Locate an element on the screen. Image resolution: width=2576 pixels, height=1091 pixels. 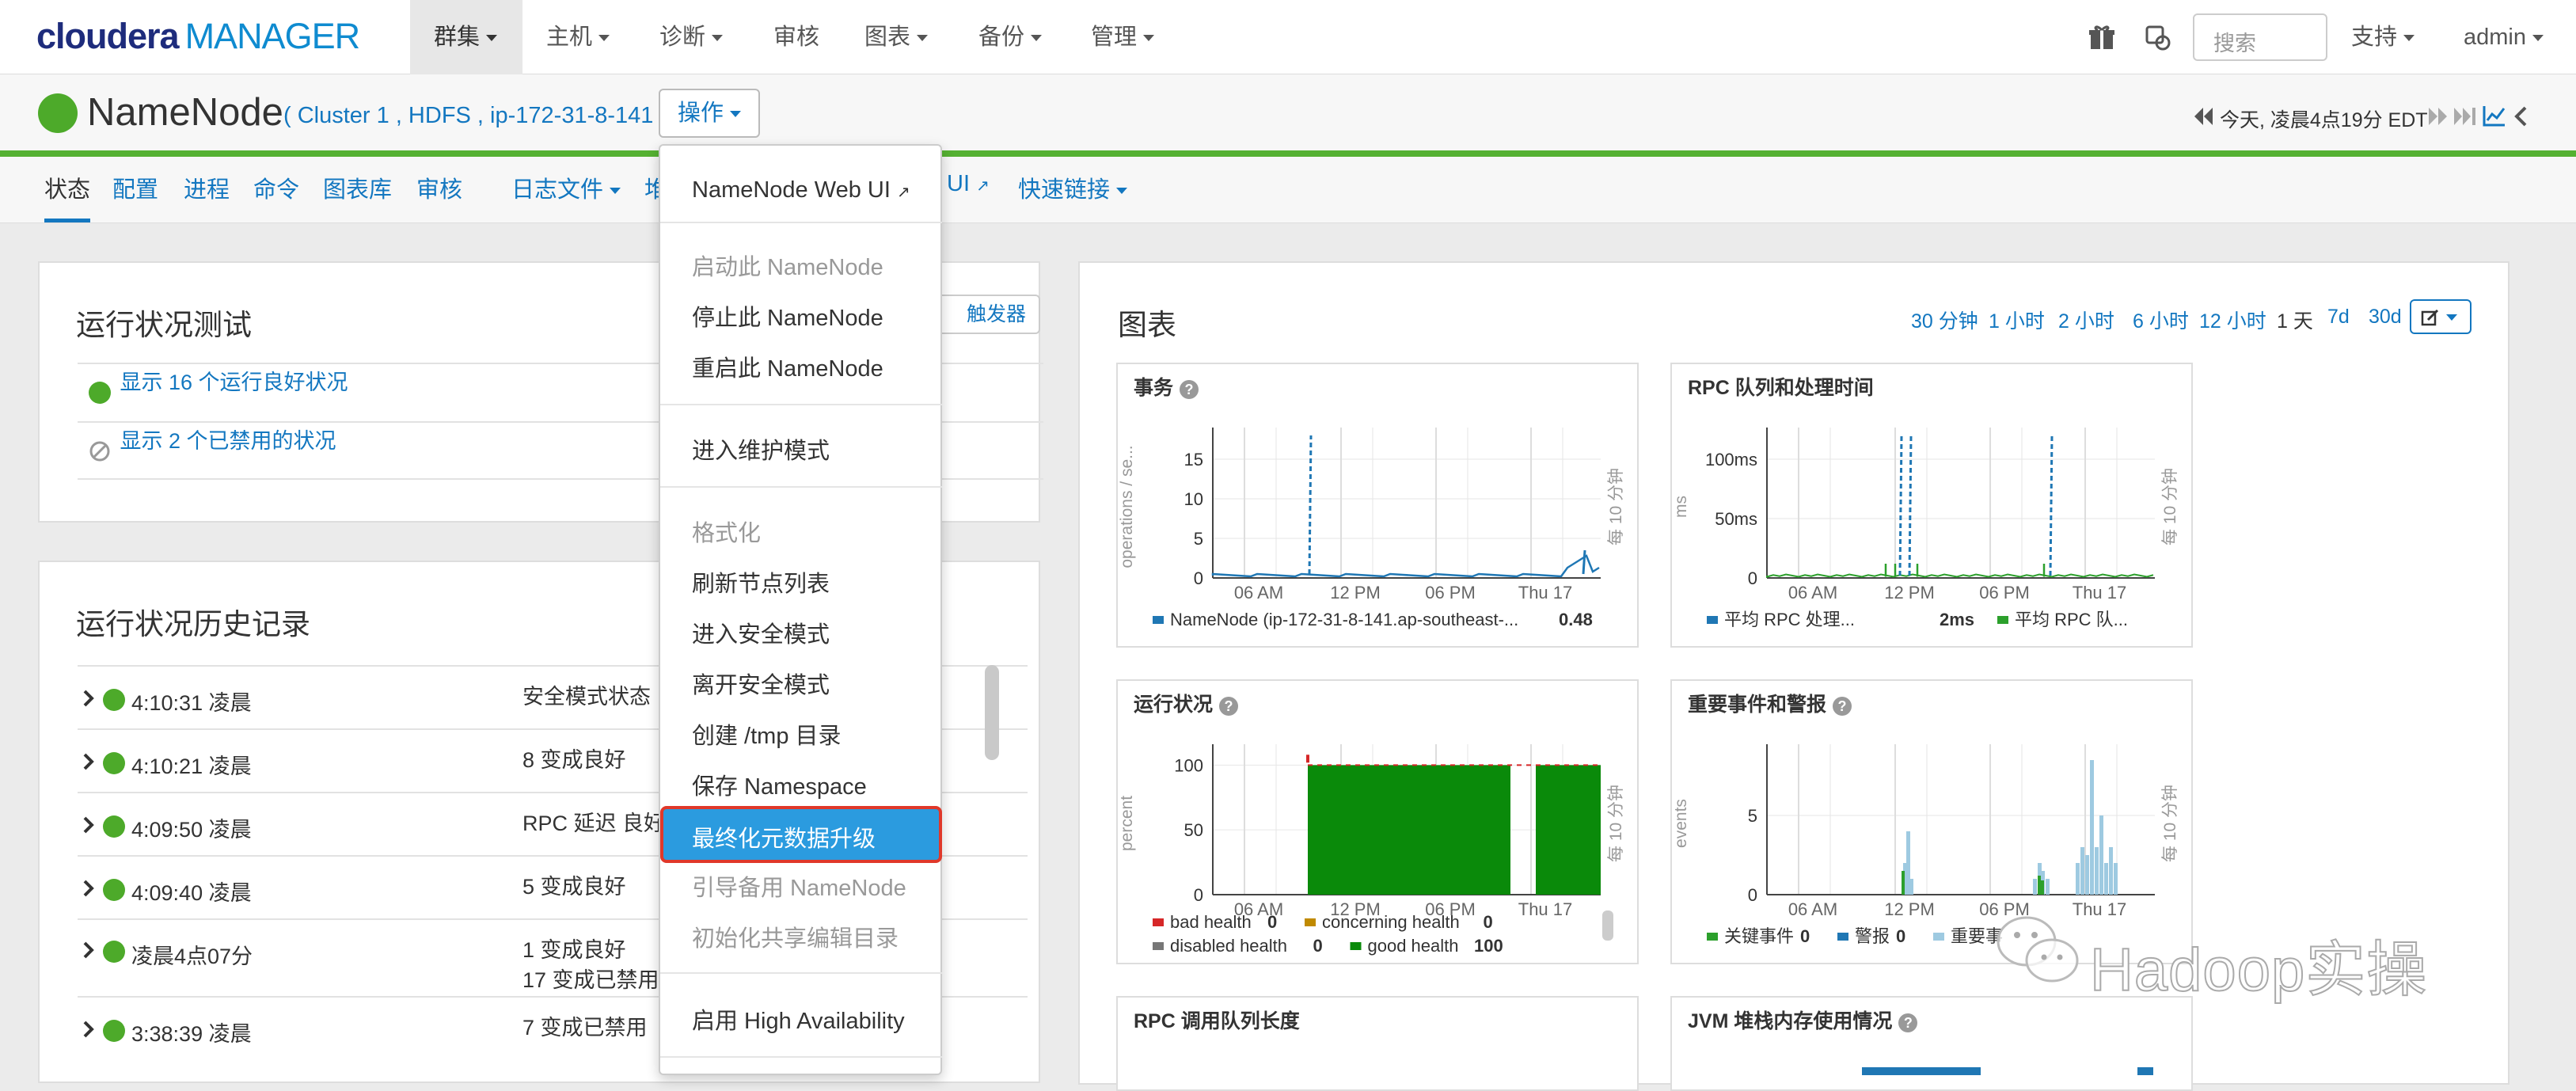
tab-processes: 进程 is located at coordinates (207, 187).